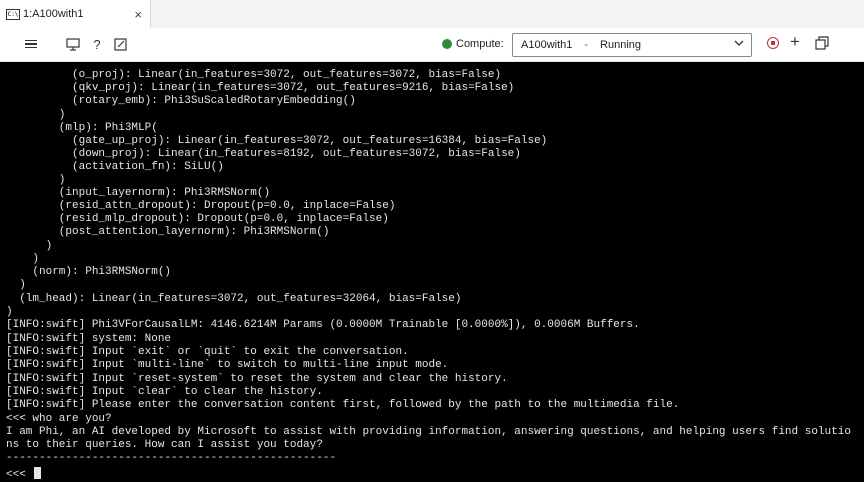 Image resolution: width=864 pixels, height=482 pixels. What do you see at coordinates (82, 128) in the screenshot?
I see `terminal-line: (mlp): Phi3MLP(` at bounding box center [82, 128].